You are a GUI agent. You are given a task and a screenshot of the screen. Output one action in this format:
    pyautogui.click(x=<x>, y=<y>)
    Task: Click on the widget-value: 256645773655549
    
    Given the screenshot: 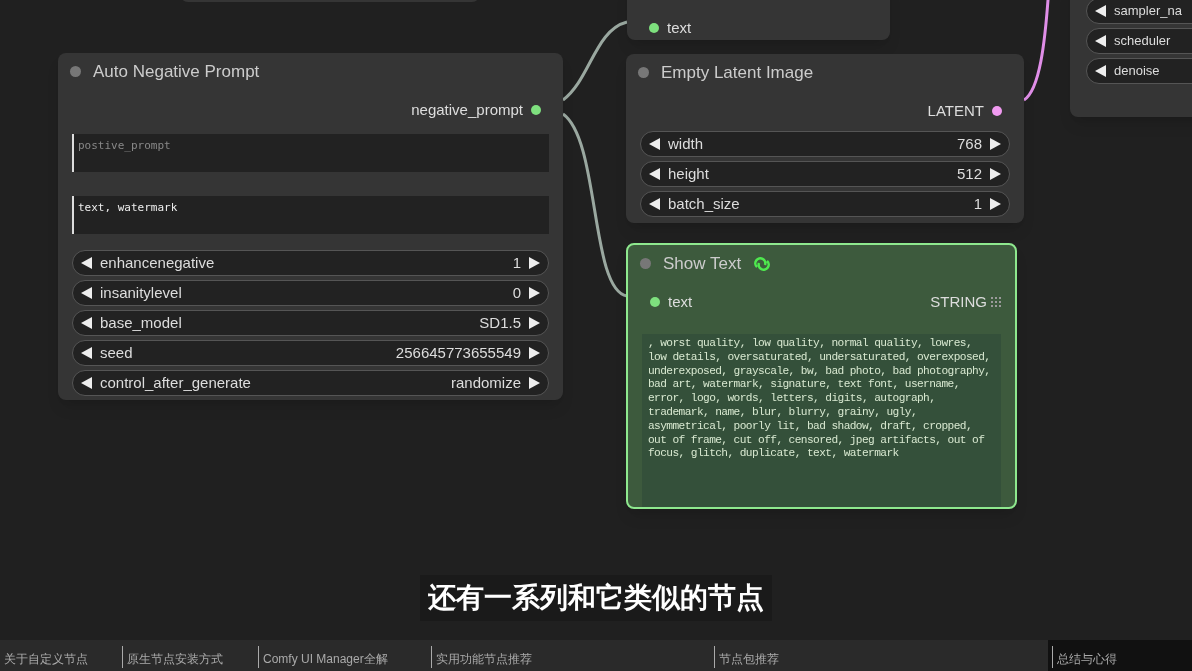 What is the action you would take?
    pyautogui.click(x=458, y=352)
    